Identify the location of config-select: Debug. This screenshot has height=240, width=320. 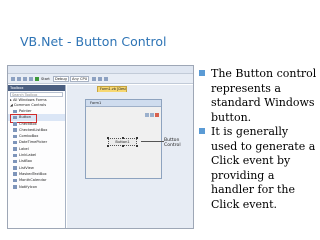
(61, 78).